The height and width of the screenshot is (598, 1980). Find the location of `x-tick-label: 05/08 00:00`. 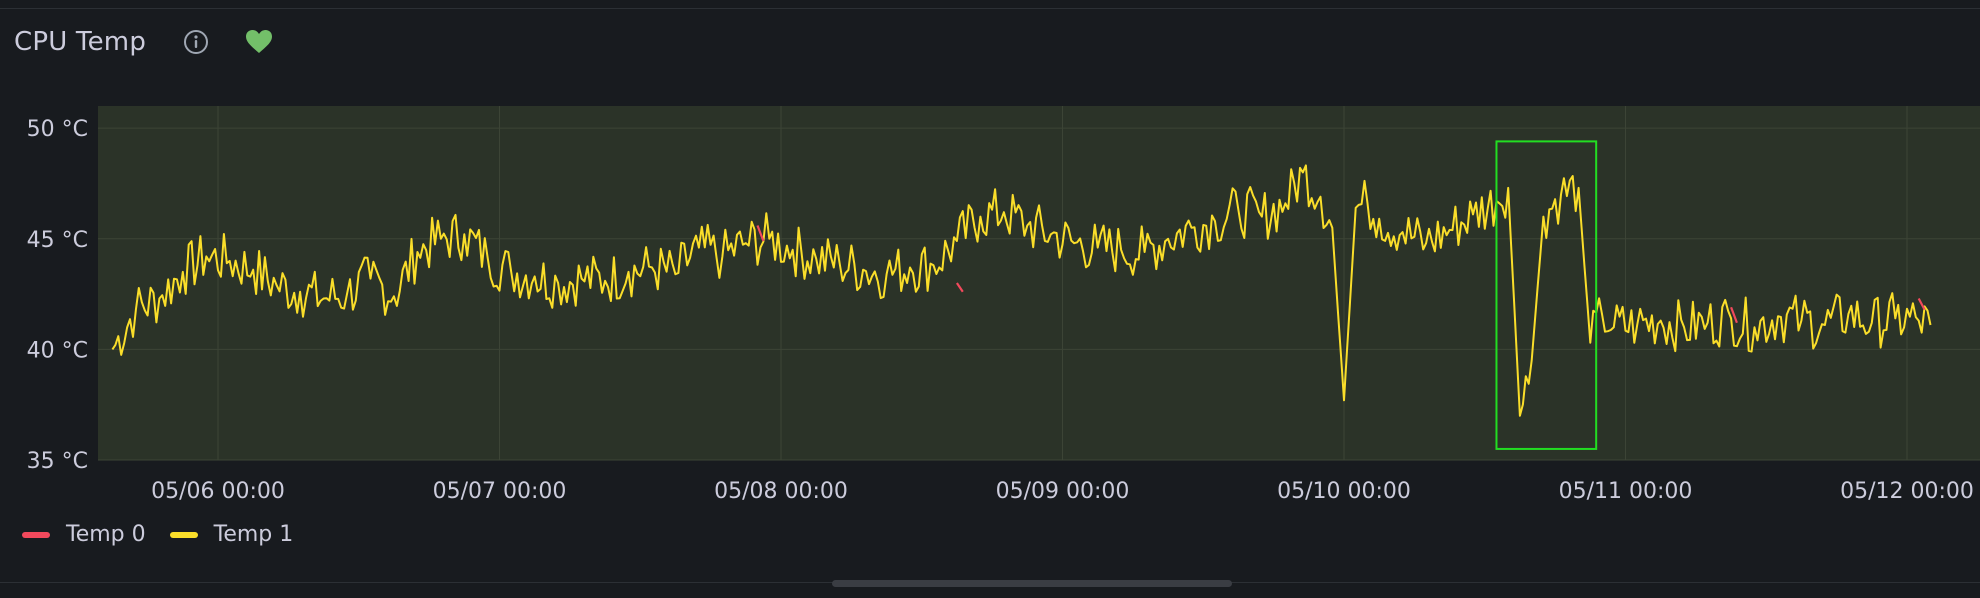

x-tick-label: 05/08 00:00 is located at coordinates (781, 491).